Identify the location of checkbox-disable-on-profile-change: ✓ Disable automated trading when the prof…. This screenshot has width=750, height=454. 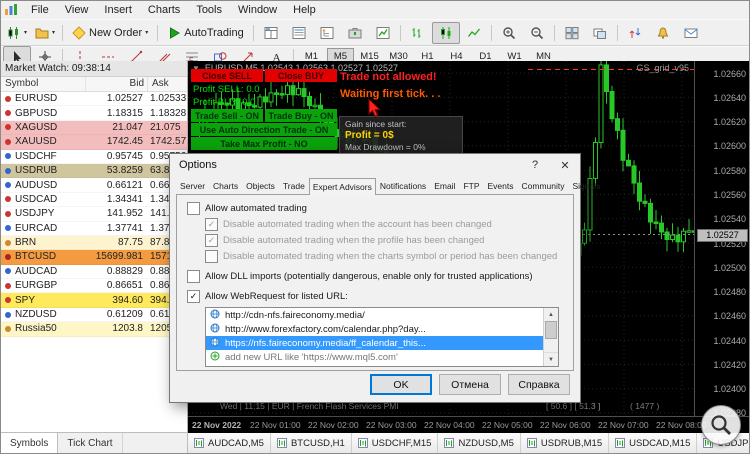
(385, 240).